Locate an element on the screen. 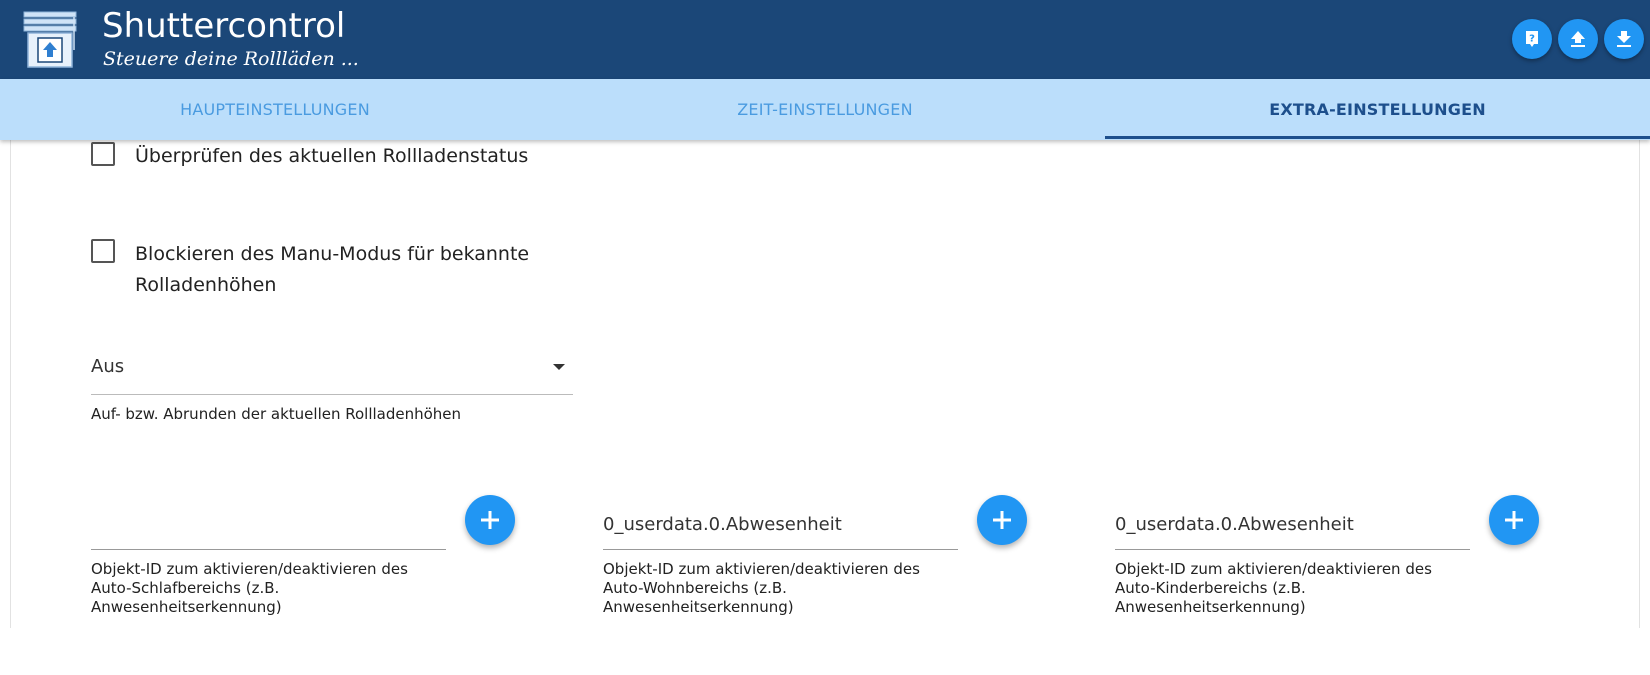 This screenshot has width=1650, height=675. living-area-helper-line3: Anwesenheitserkennung) is located at coordinates (698, 607).